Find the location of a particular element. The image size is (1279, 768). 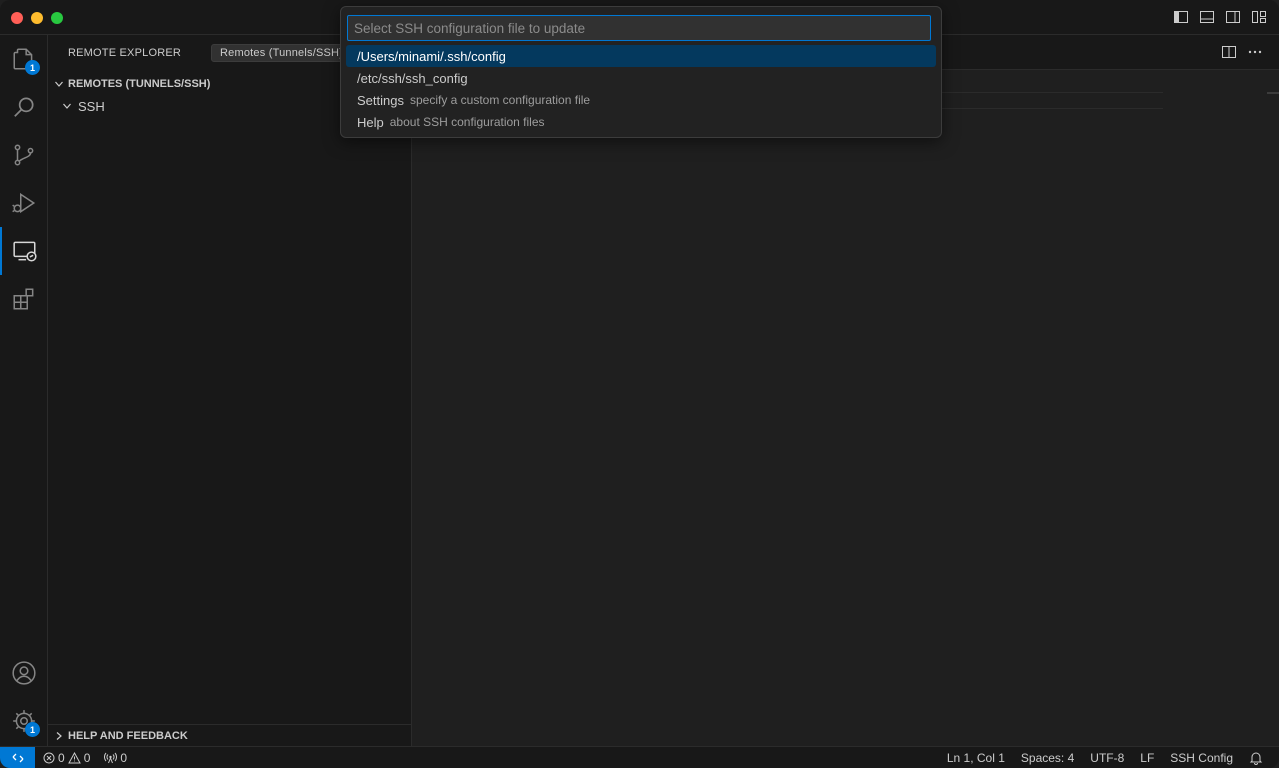

warning-count: 0 is located at coordinates (87, 758).